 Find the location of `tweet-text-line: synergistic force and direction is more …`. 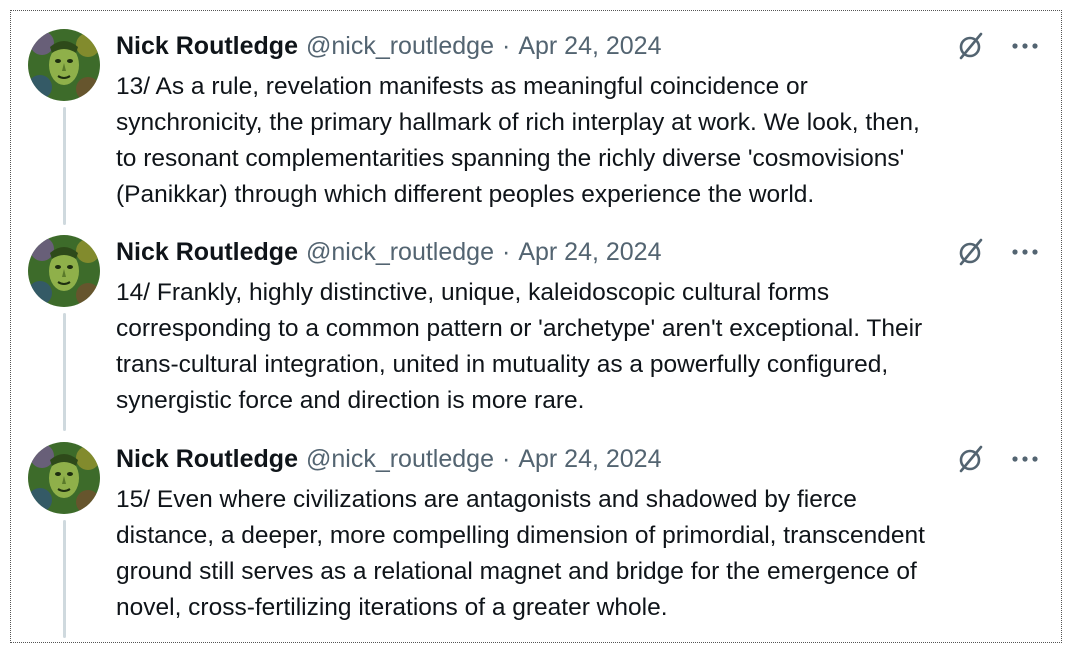

tweet-text-line: synergistic force and direction is more … is located at coordinates (350, 400).